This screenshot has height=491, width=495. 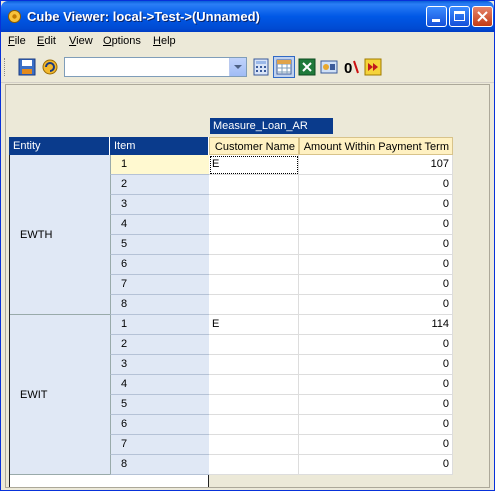 I want to click on menu-edit: Edit, so click(x=46, y=41).